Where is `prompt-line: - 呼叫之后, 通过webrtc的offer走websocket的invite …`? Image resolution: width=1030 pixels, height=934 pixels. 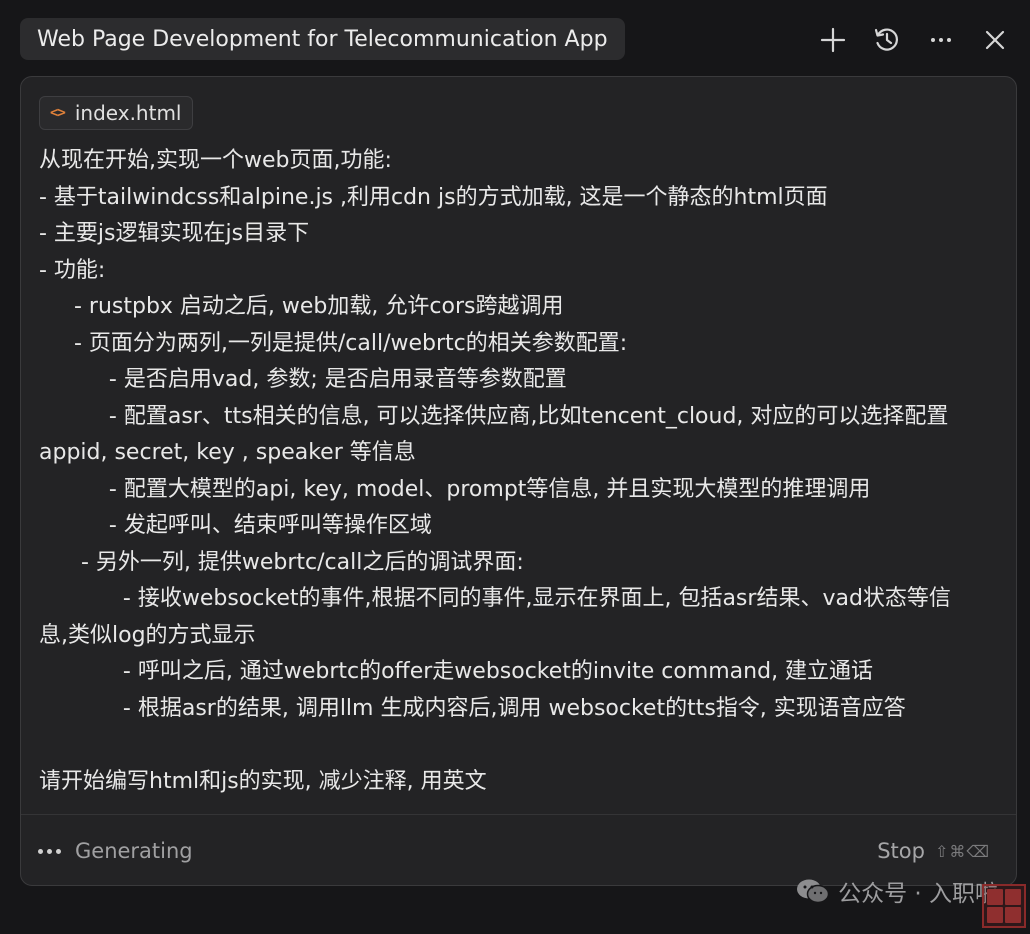
prompt-line: - 呼叫之后, 通过webrtc的offer走websocket的invite … is located at coordinates (456, 671).